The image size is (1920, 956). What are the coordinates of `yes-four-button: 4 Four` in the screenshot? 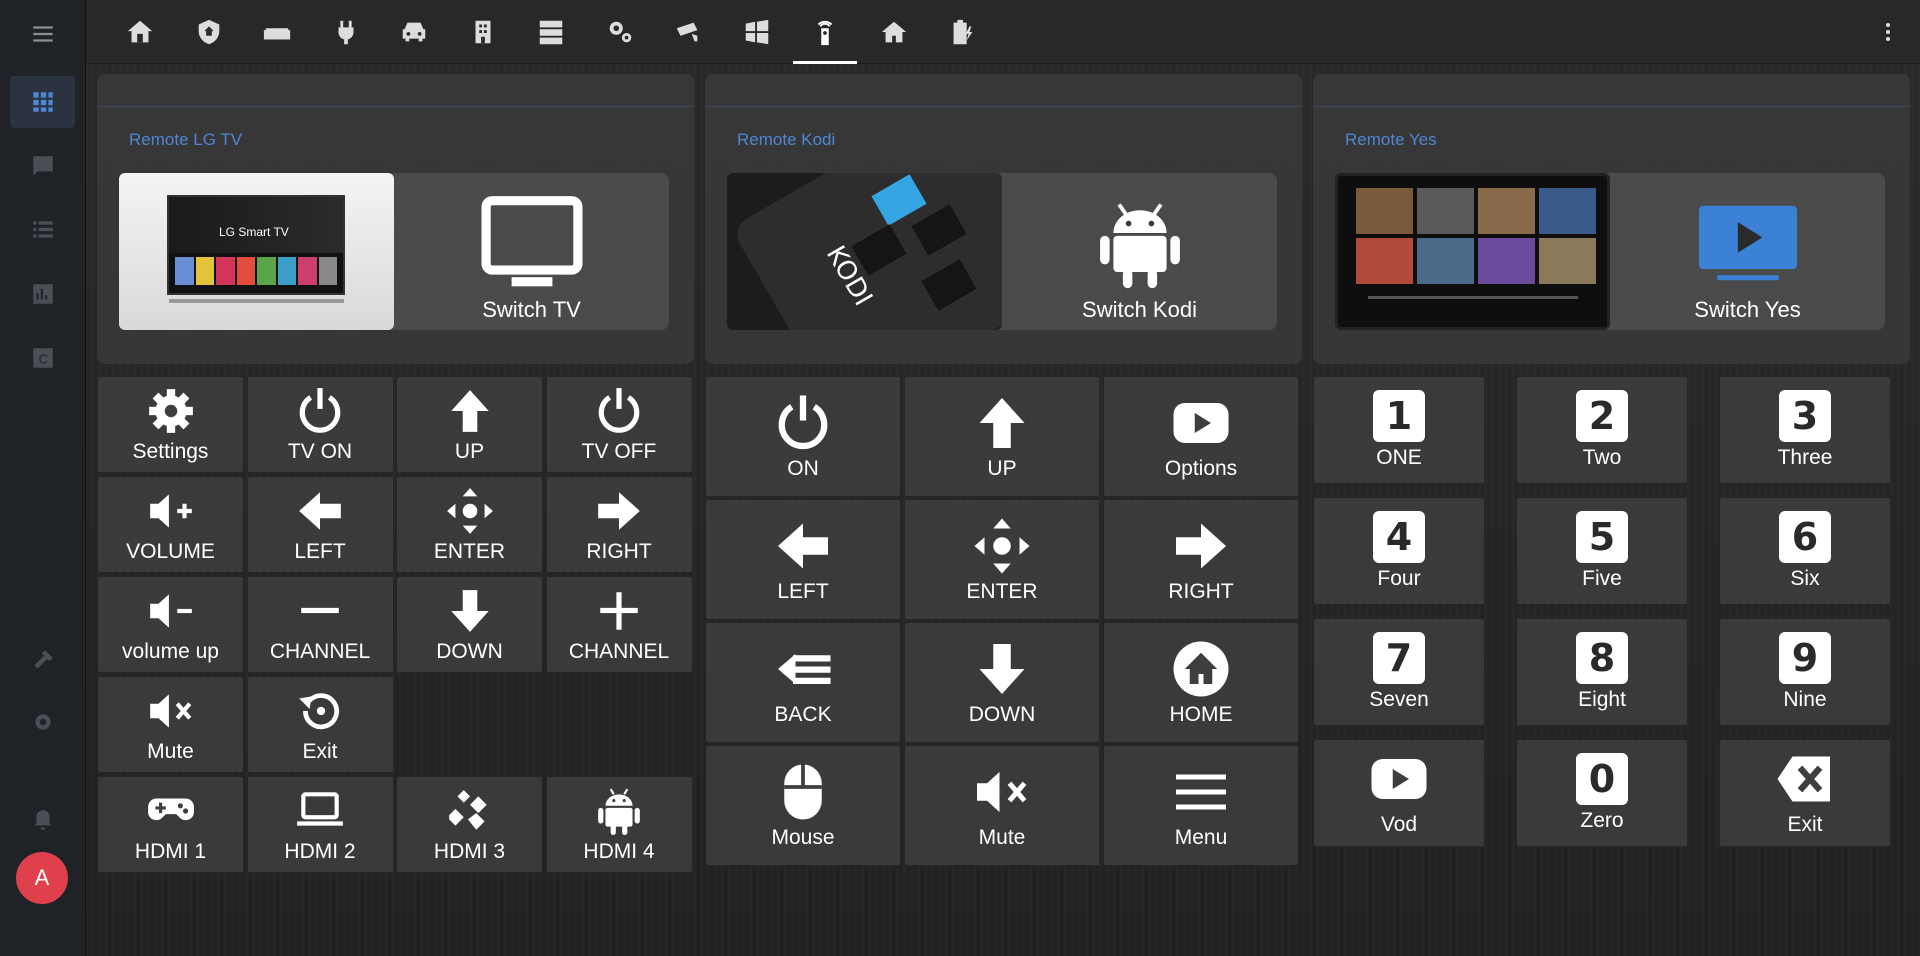 It's located at (1399, 551).